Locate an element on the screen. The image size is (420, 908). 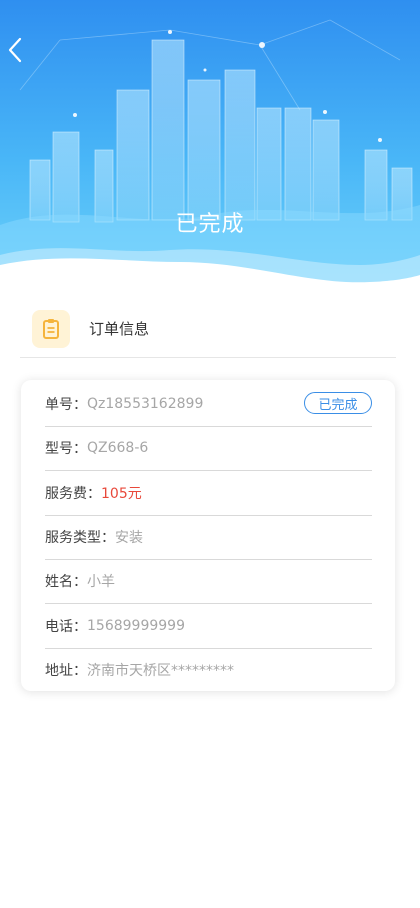
order-number-value: Qz18553162899 is located at coordinates (145, 404).